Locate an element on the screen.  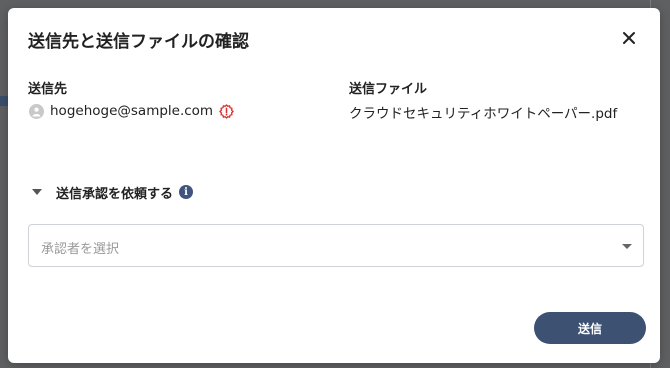
files-label: 送信ファイル is located at coordinates (388, 89).